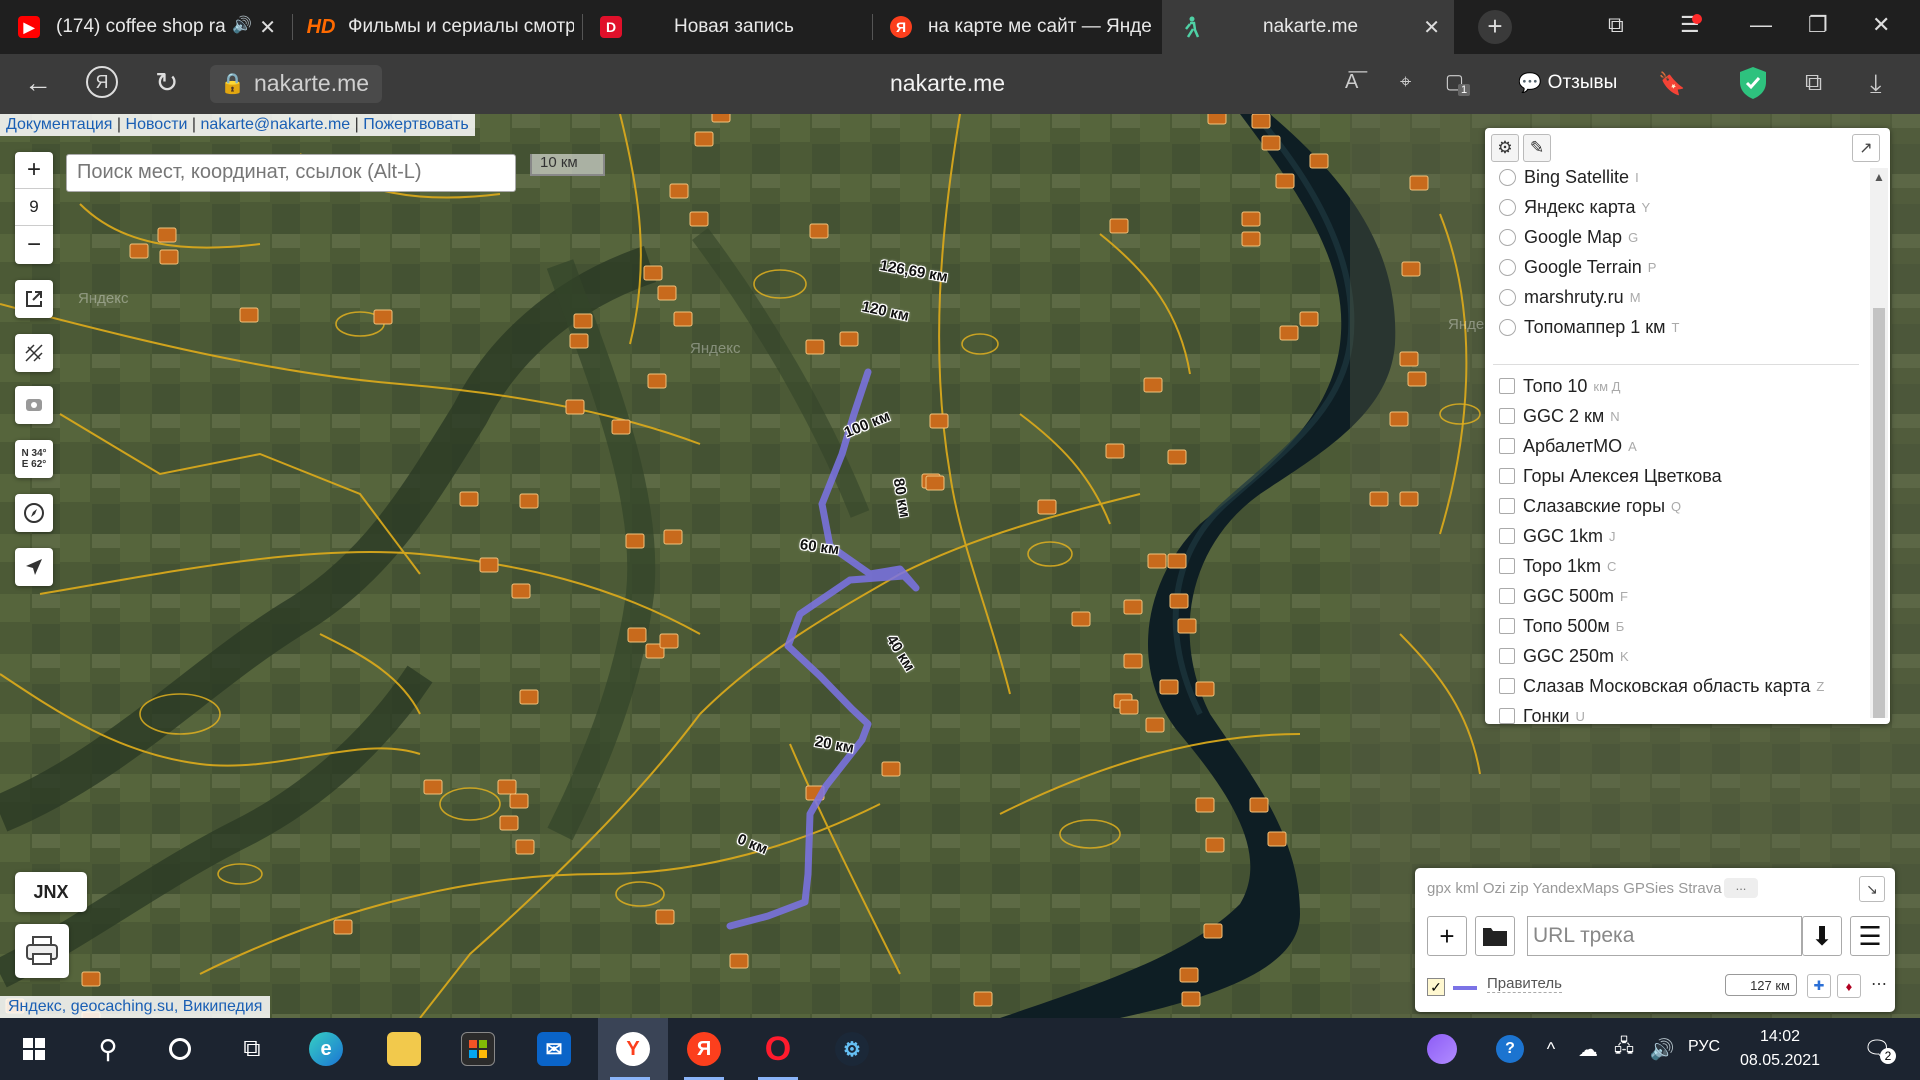  Describe the element at coordinates (1567, 83) in the screenshot. I see `reviews-button: 💬 Отзывы` at that location.